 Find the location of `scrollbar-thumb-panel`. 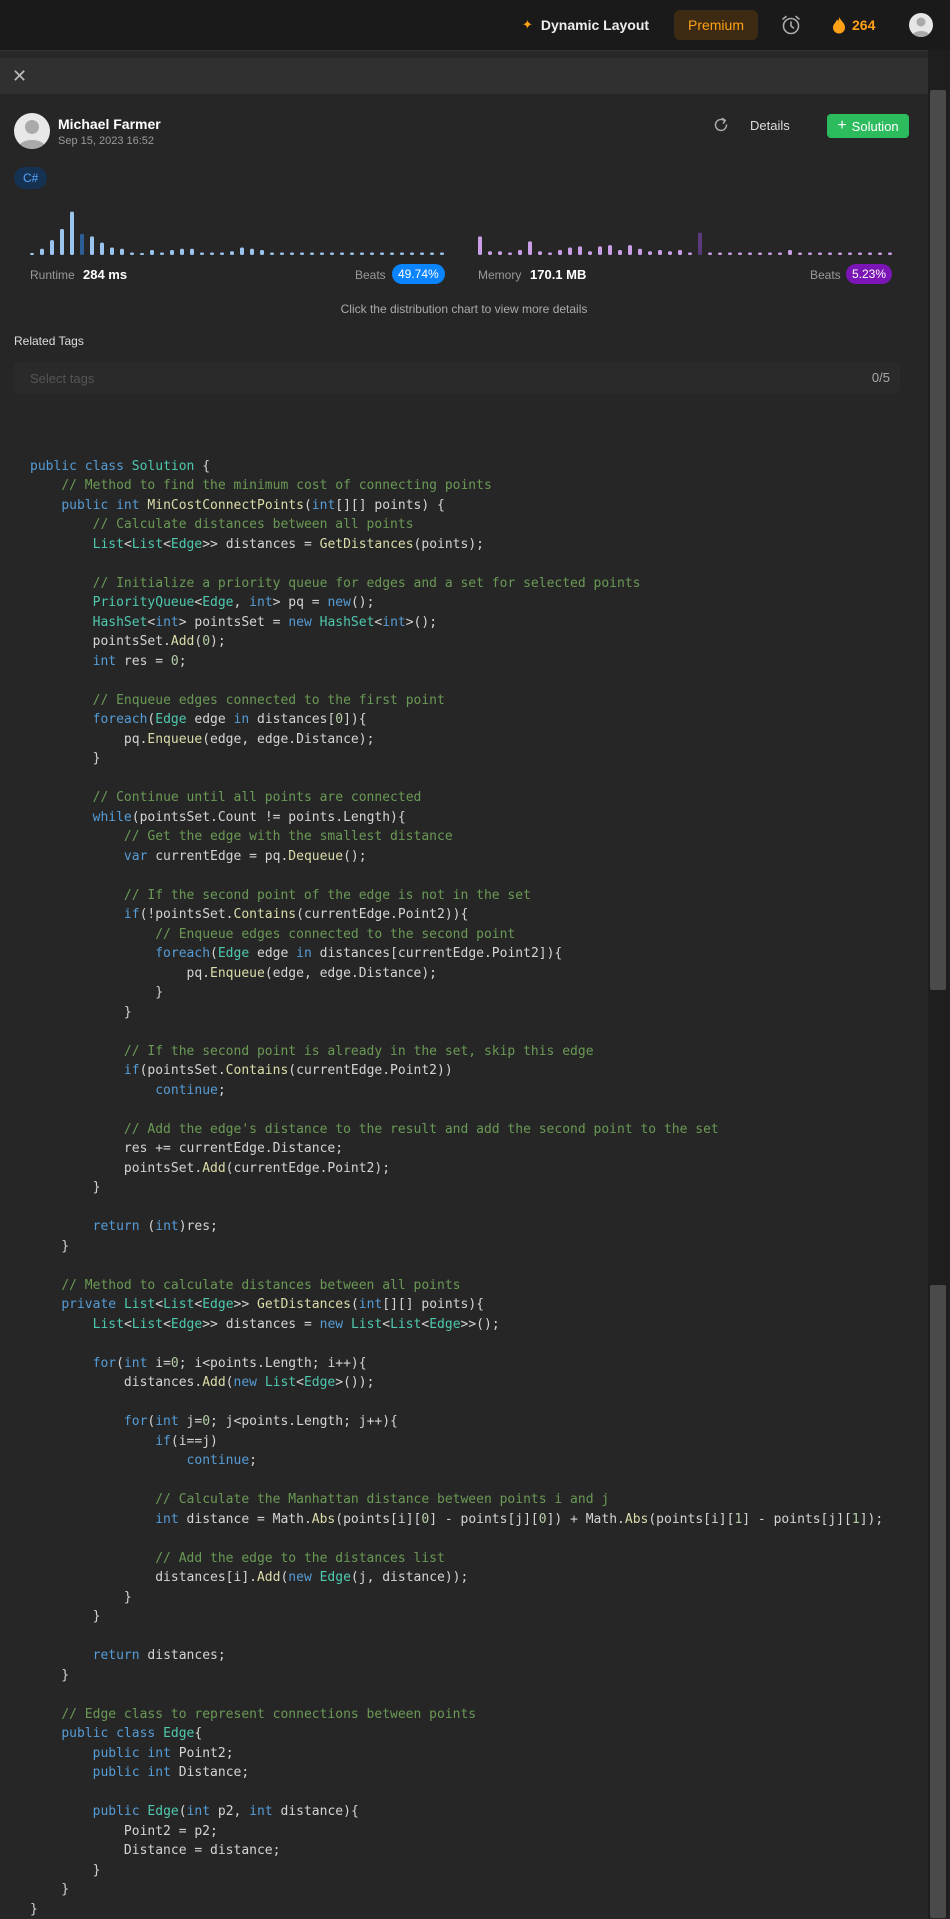

scrollbar-thumb-panel is located at coordinates (938, 540).